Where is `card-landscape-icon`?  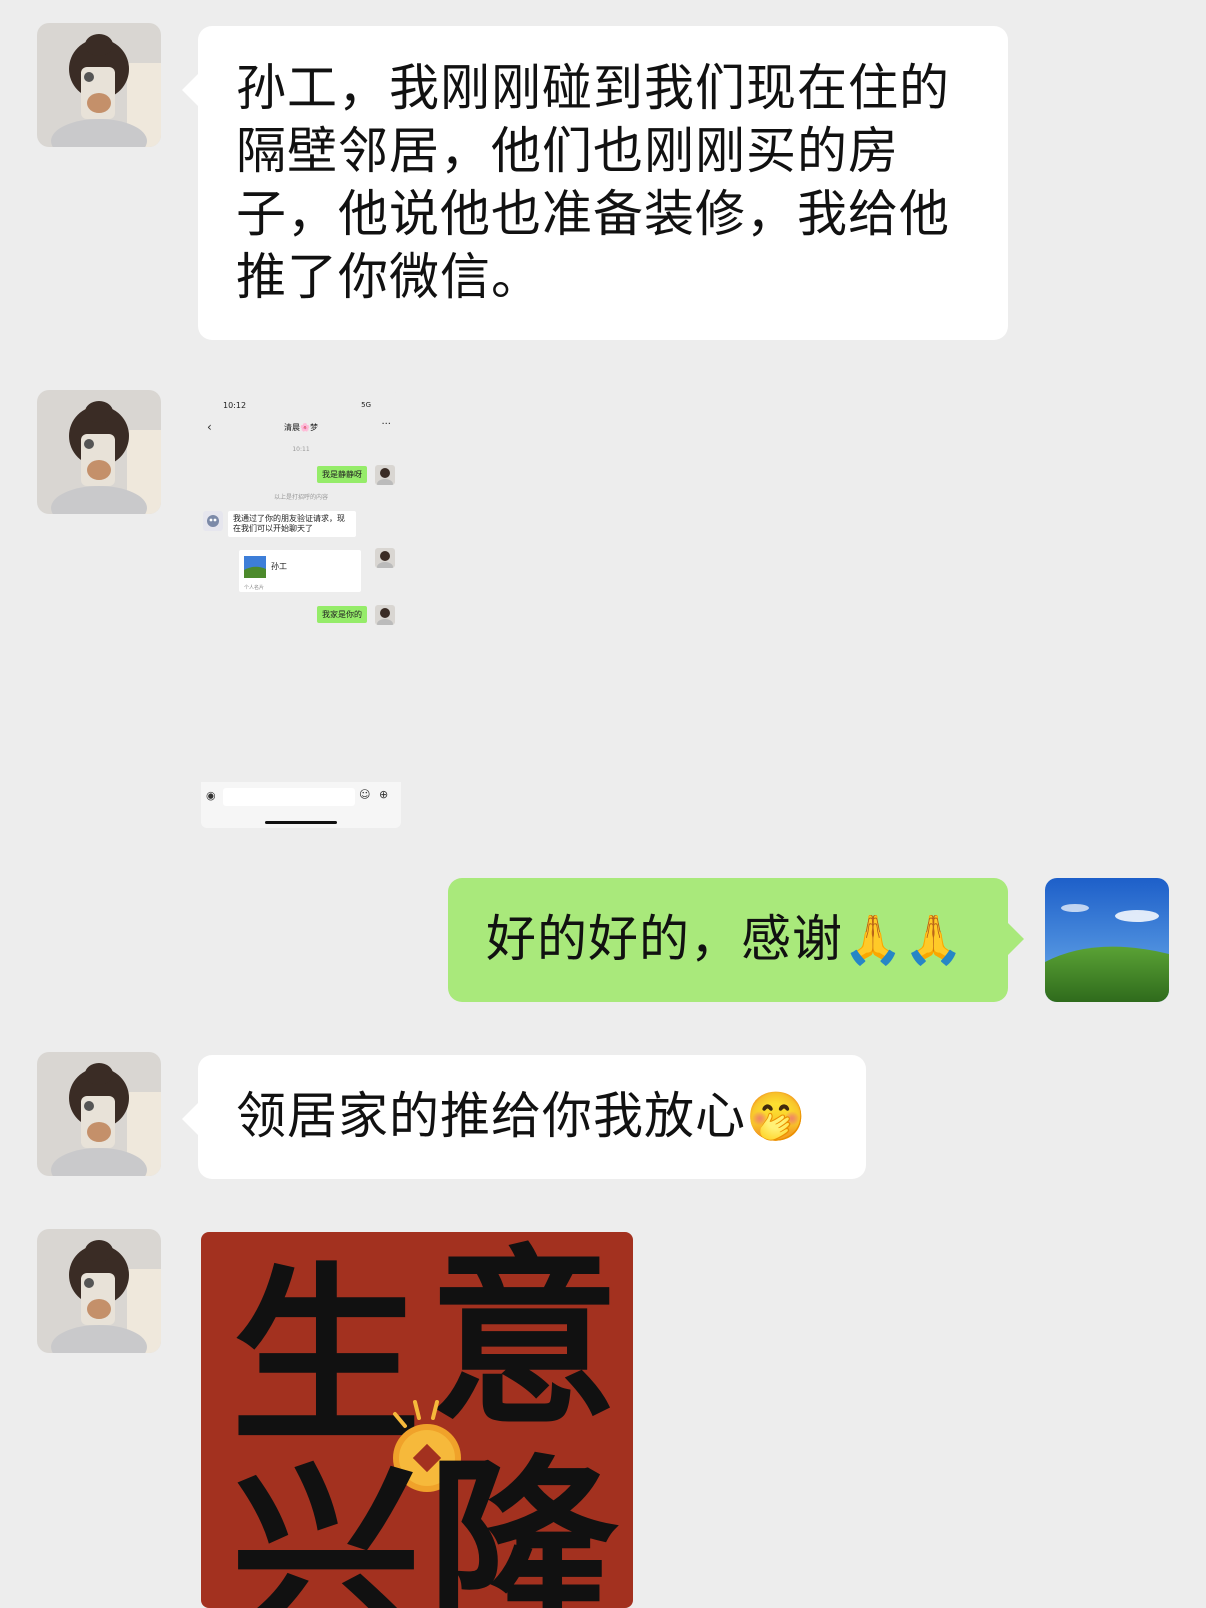 card-landscape-icon is located at coordinates (255, 567).